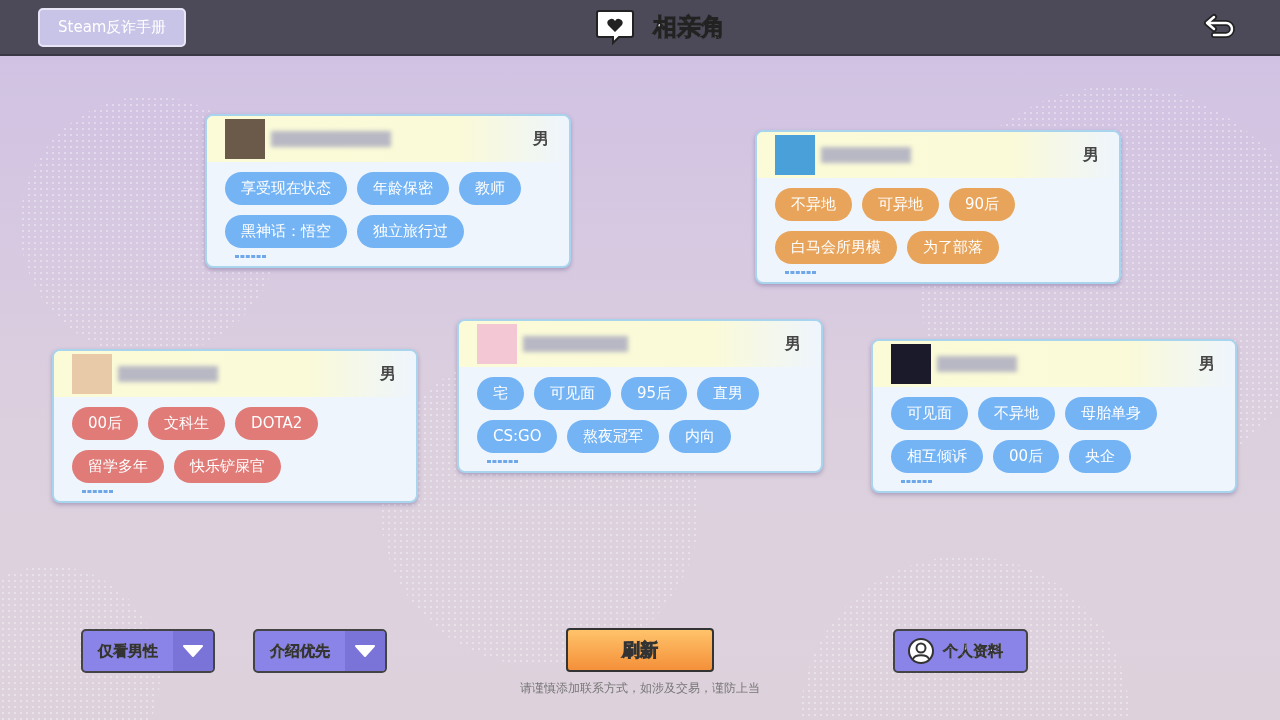 This screenshot has height=720, width=1280. What do you see at coordinates (1220, 27) in the screenshot?
I see `back-icon` at bounding box center [1220, 27].